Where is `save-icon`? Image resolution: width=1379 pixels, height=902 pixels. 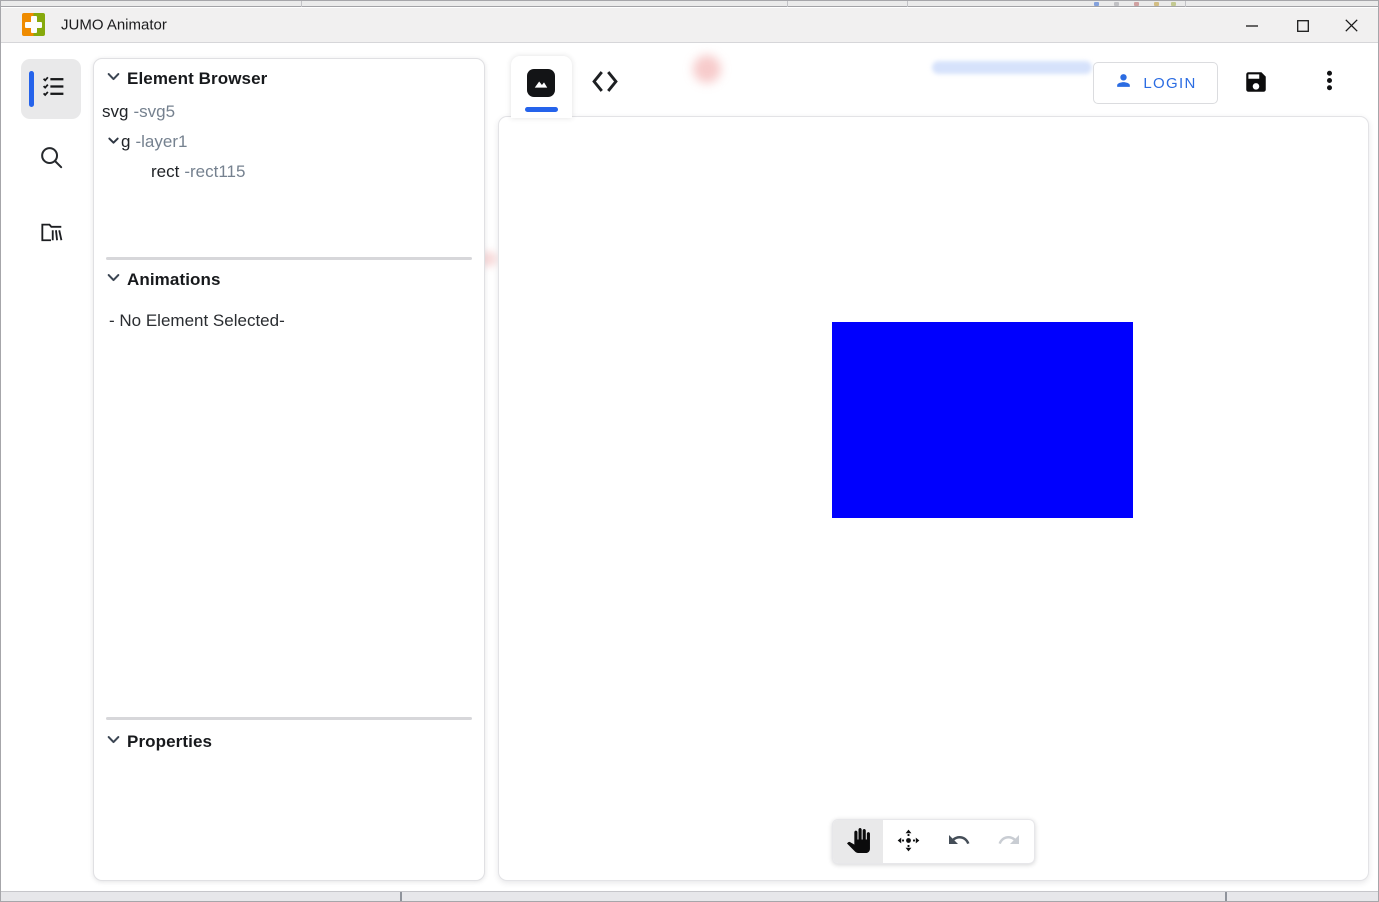
save-icon is located at coordinates (1256, 84).